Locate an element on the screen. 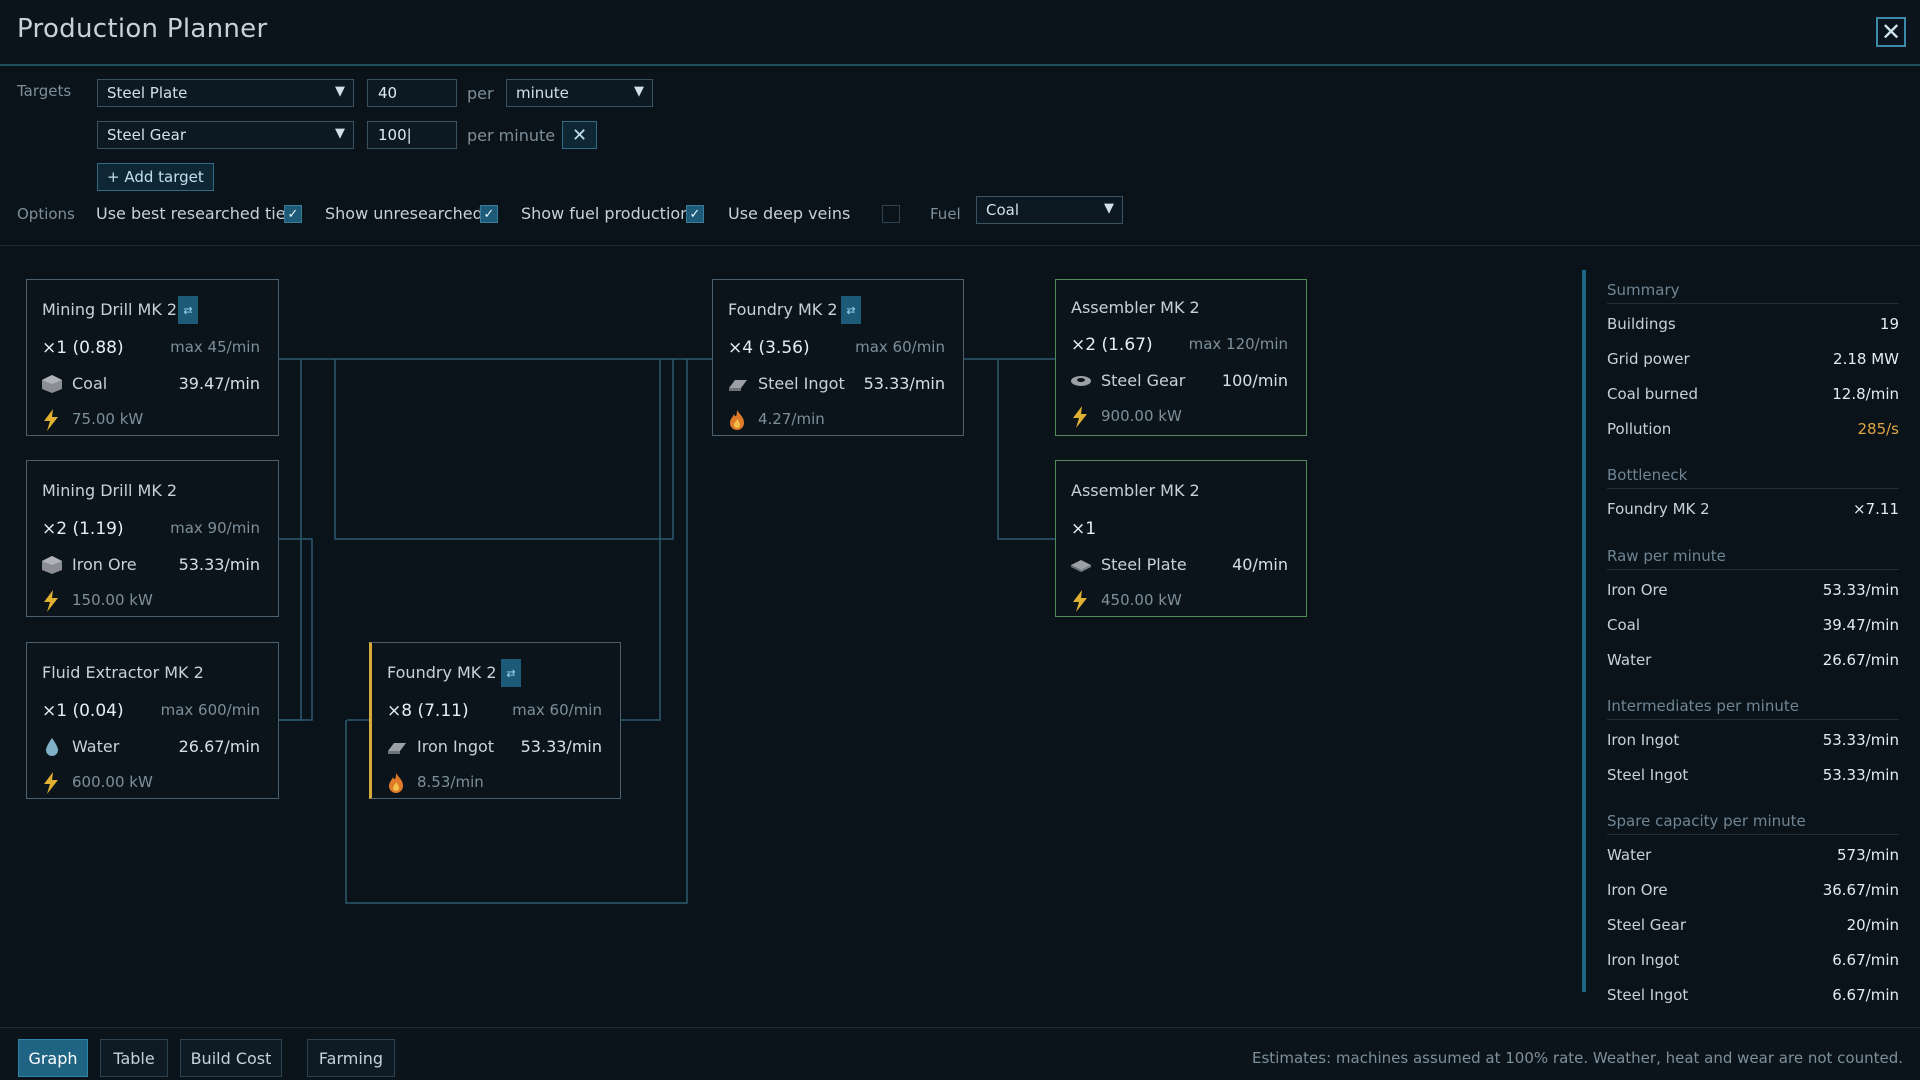  node-power: 450.00 kW is located at coordinates (1141, 600).